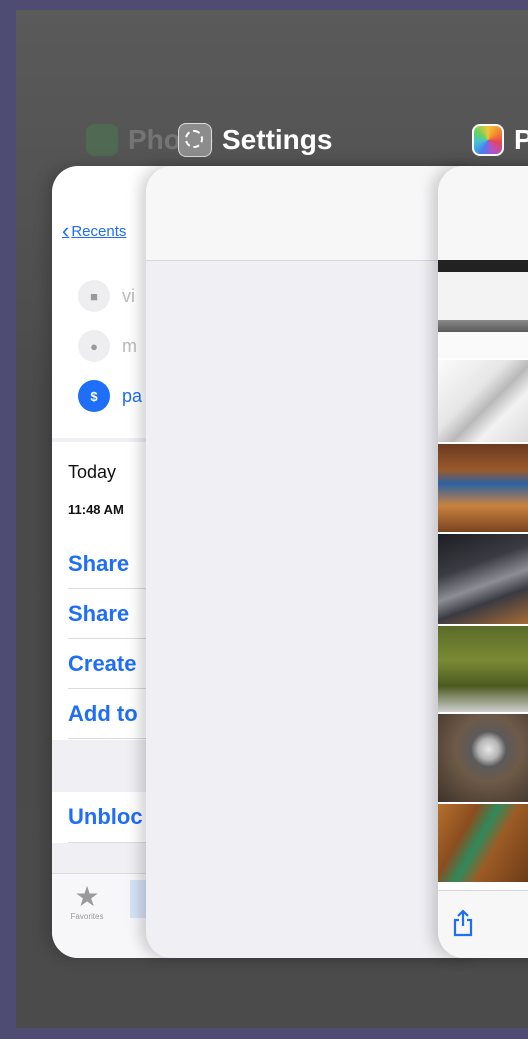  I want to click on settings-app-label: Settings, so click(255, 140).